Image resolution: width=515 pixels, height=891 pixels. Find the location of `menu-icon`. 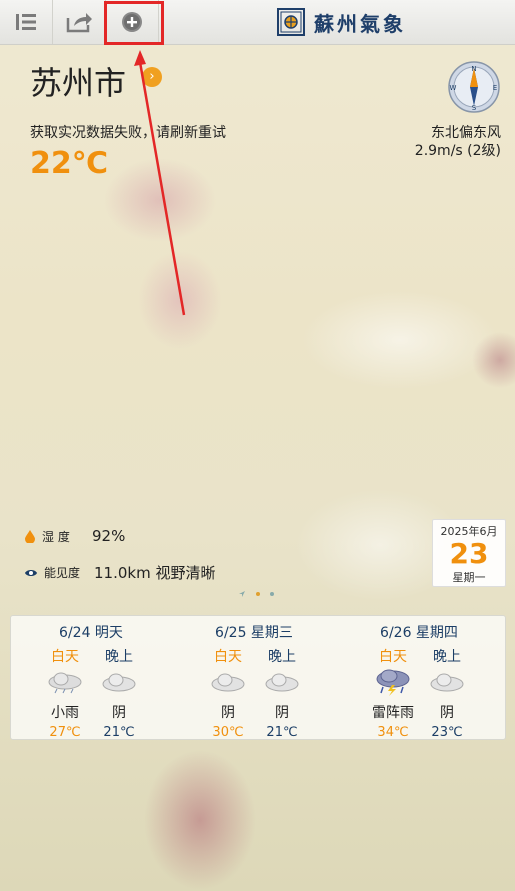

menu-icon is located at coordinates (26, 22).